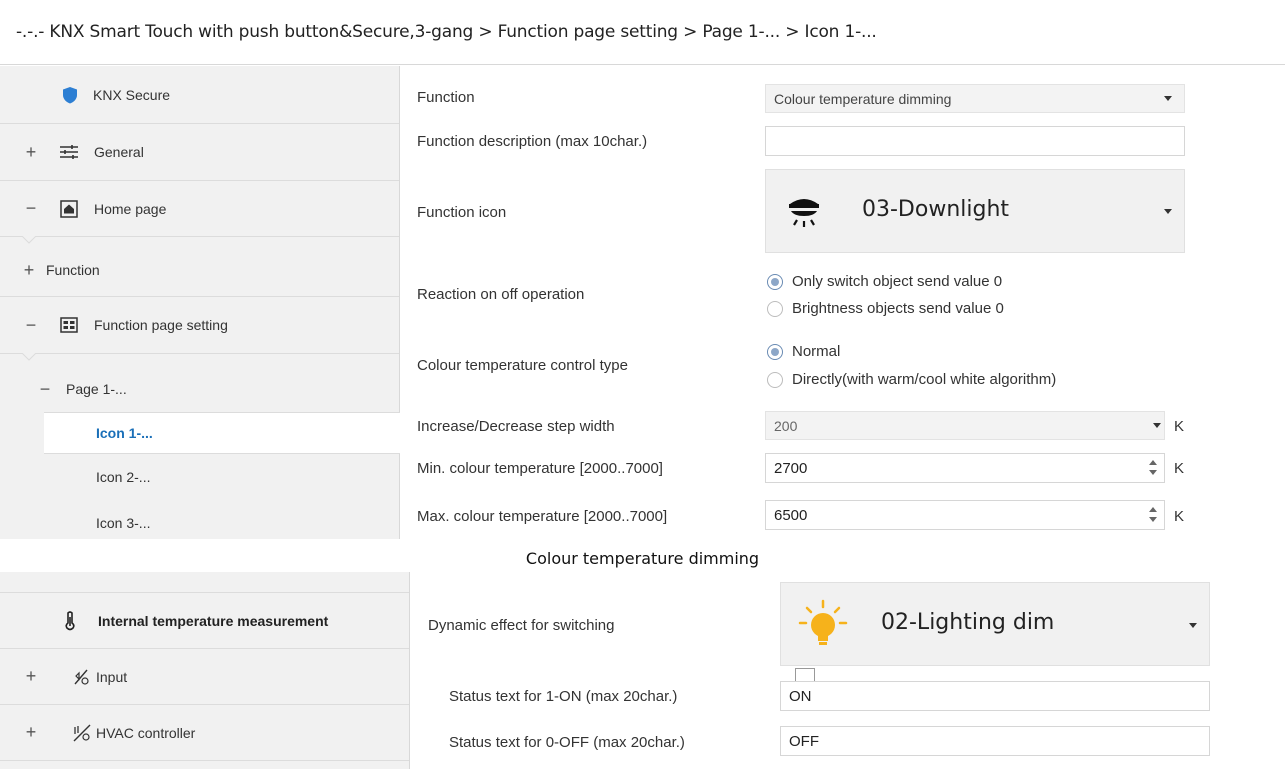 The height and width of the screenshot is (769, 1285). I want to click on ct-type-option-2: Directly(with warm/cool white algorithm), so click(911, 379).